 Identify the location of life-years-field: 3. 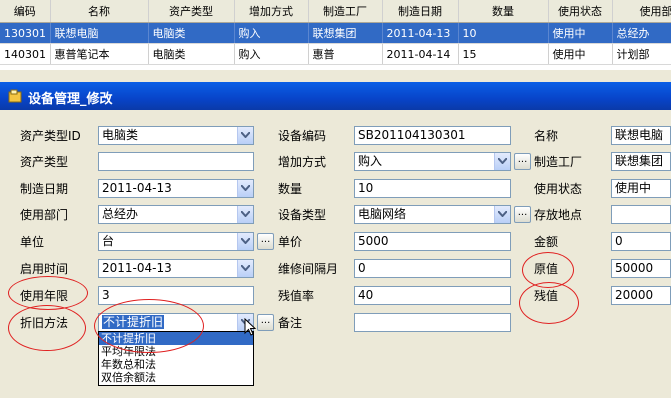
(176, 295).